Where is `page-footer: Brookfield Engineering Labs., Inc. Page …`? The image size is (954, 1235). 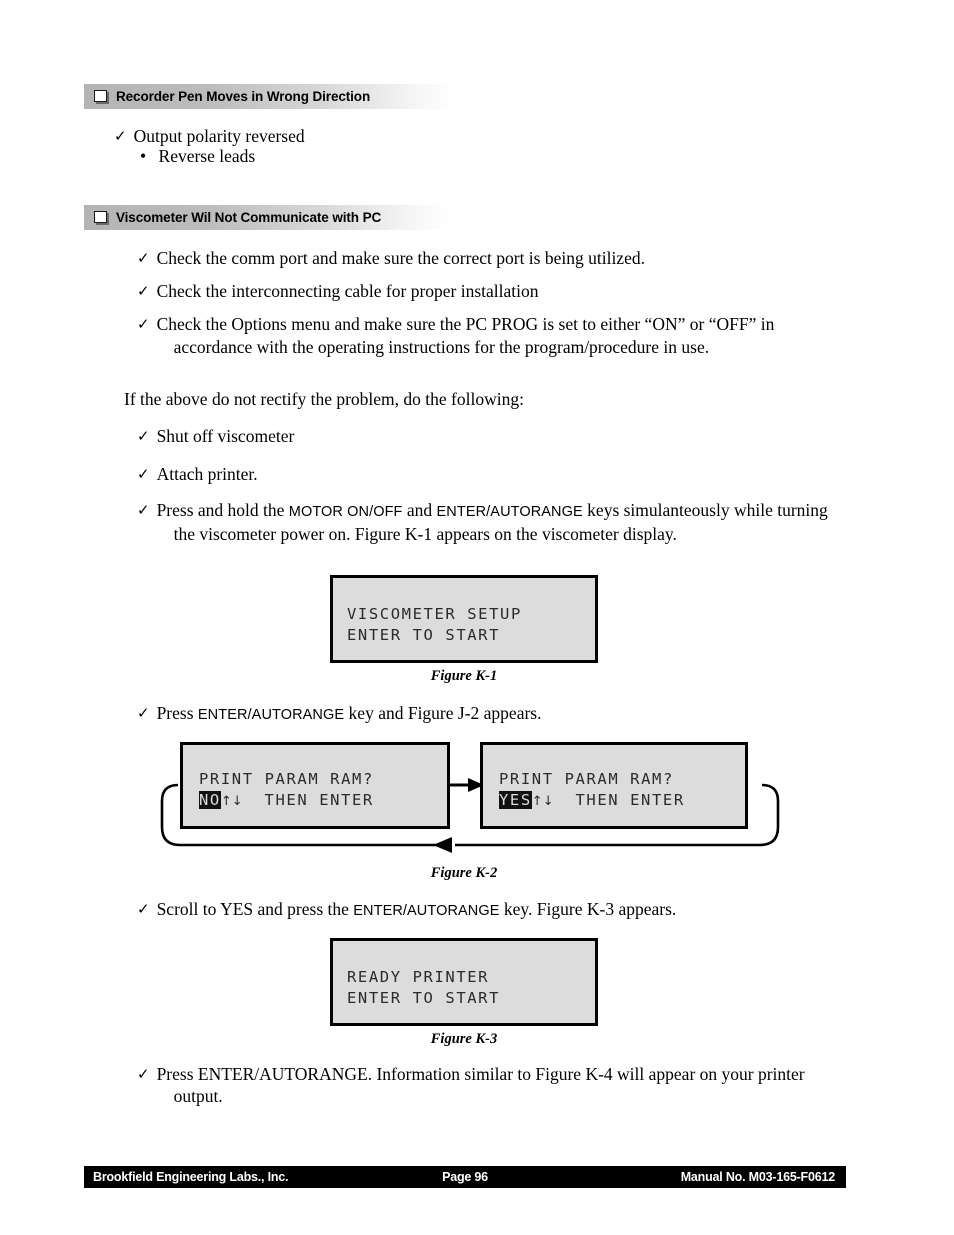
page-footer: Brookfield Engineering Labs., Inc. Page … is located at coordinates (465, 1177).